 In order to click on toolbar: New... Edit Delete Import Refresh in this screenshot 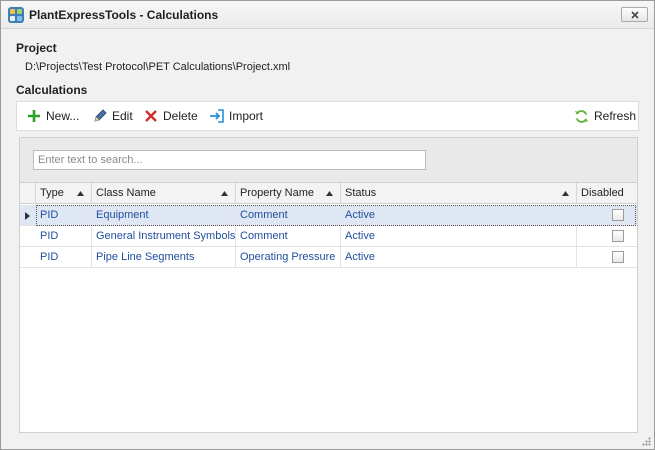, I will do `click(327, 116)`.